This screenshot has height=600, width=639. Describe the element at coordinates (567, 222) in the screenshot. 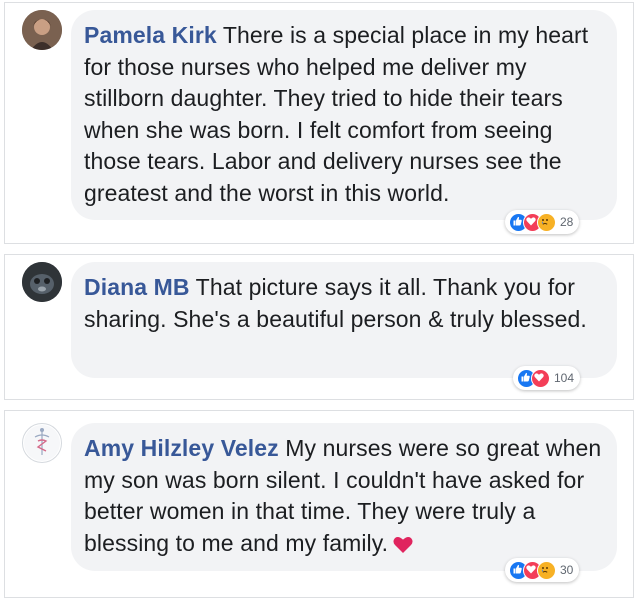

I see `reaction-count: 28` at that location.